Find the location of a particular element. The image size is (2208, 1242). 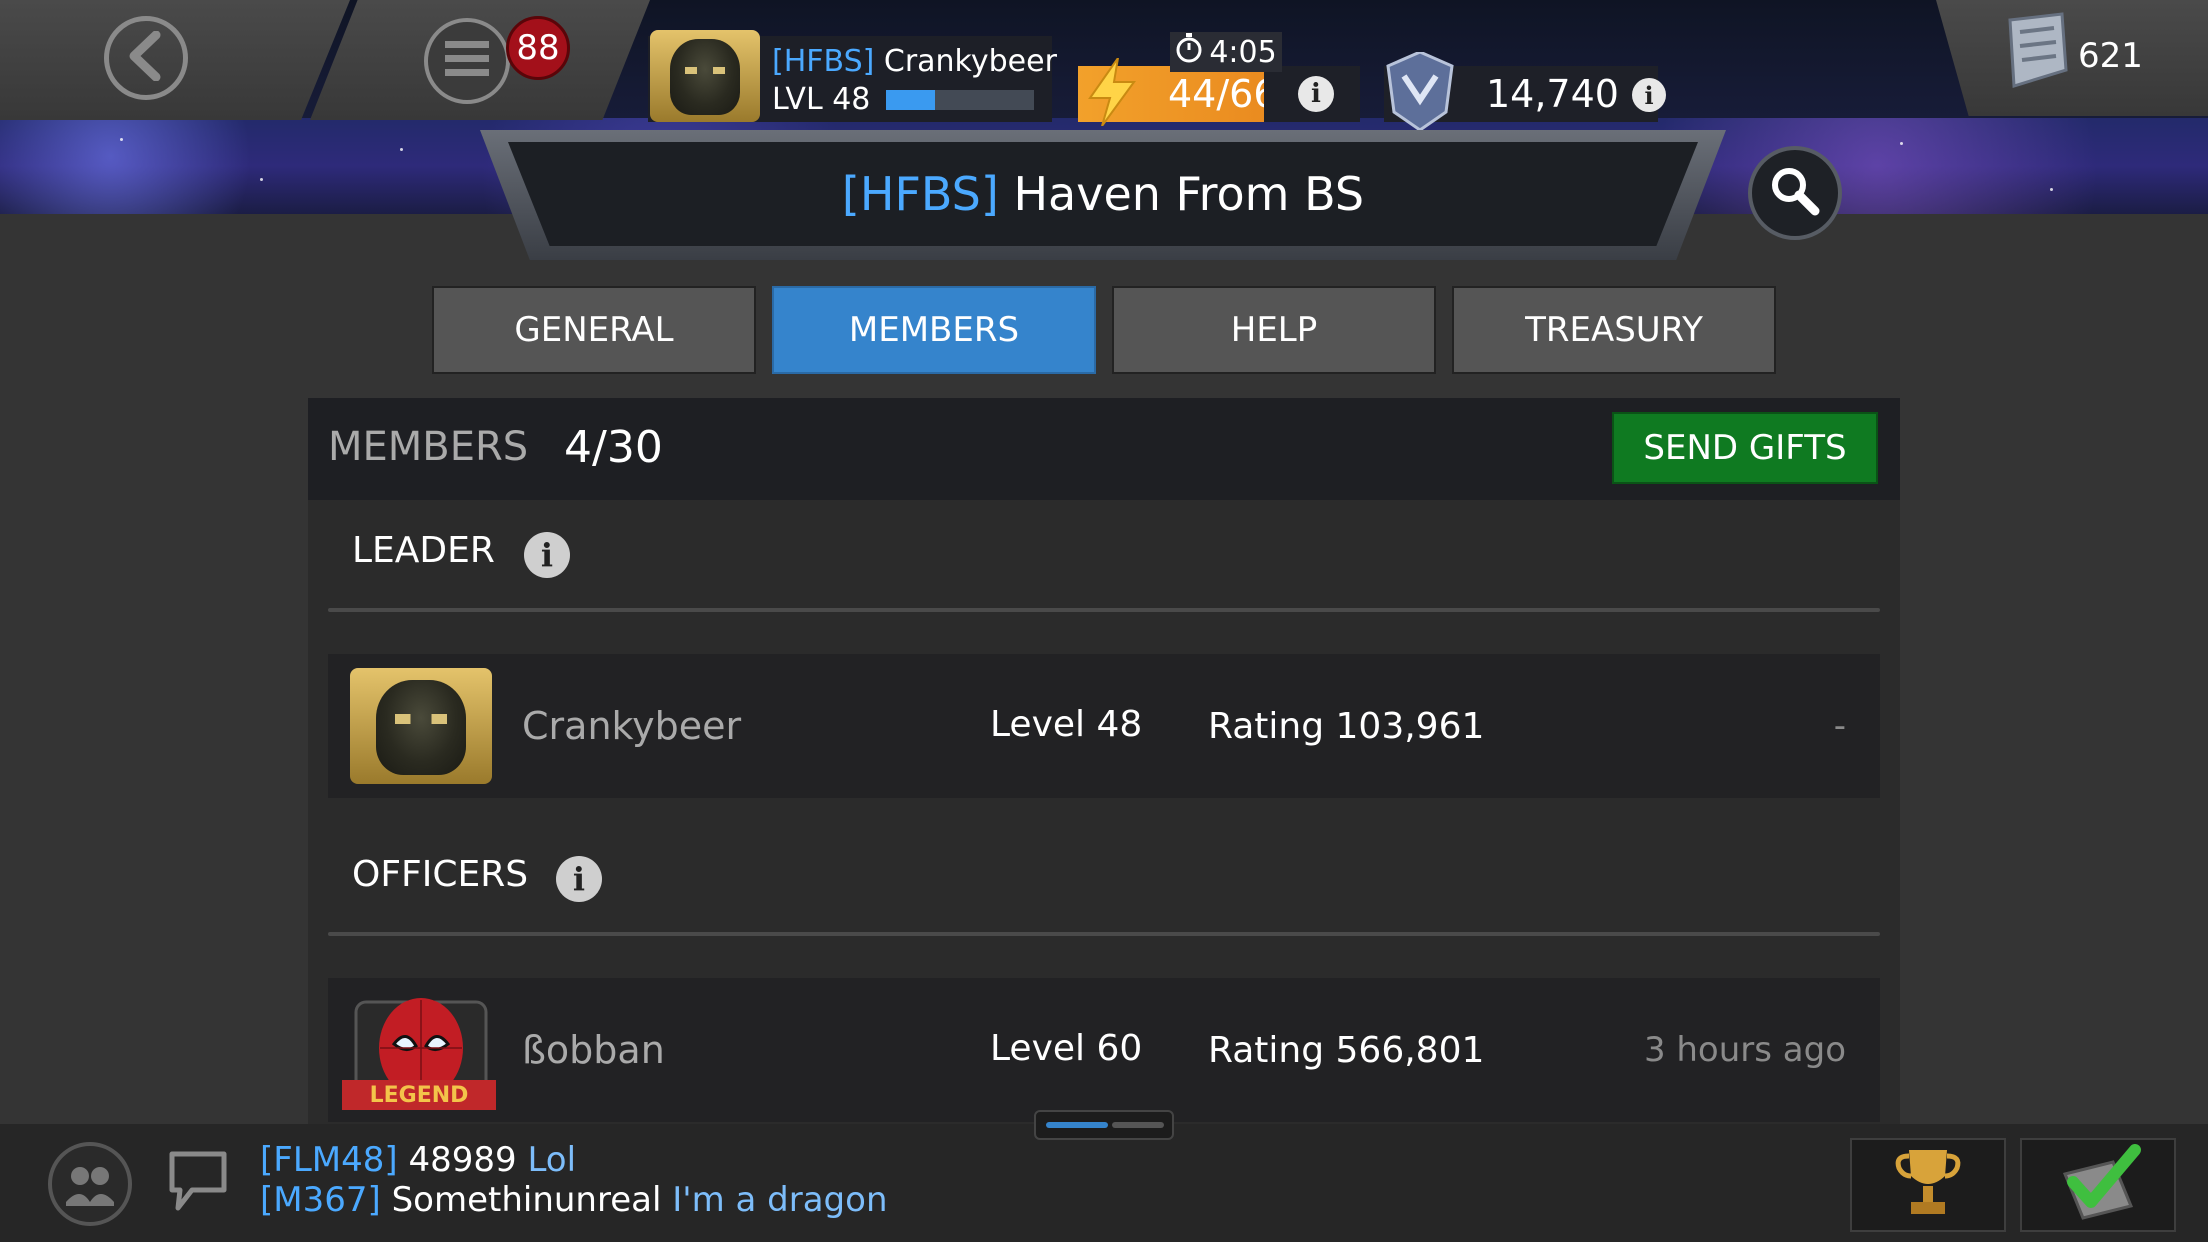

member-avatar is located at coordinates (421, 726).